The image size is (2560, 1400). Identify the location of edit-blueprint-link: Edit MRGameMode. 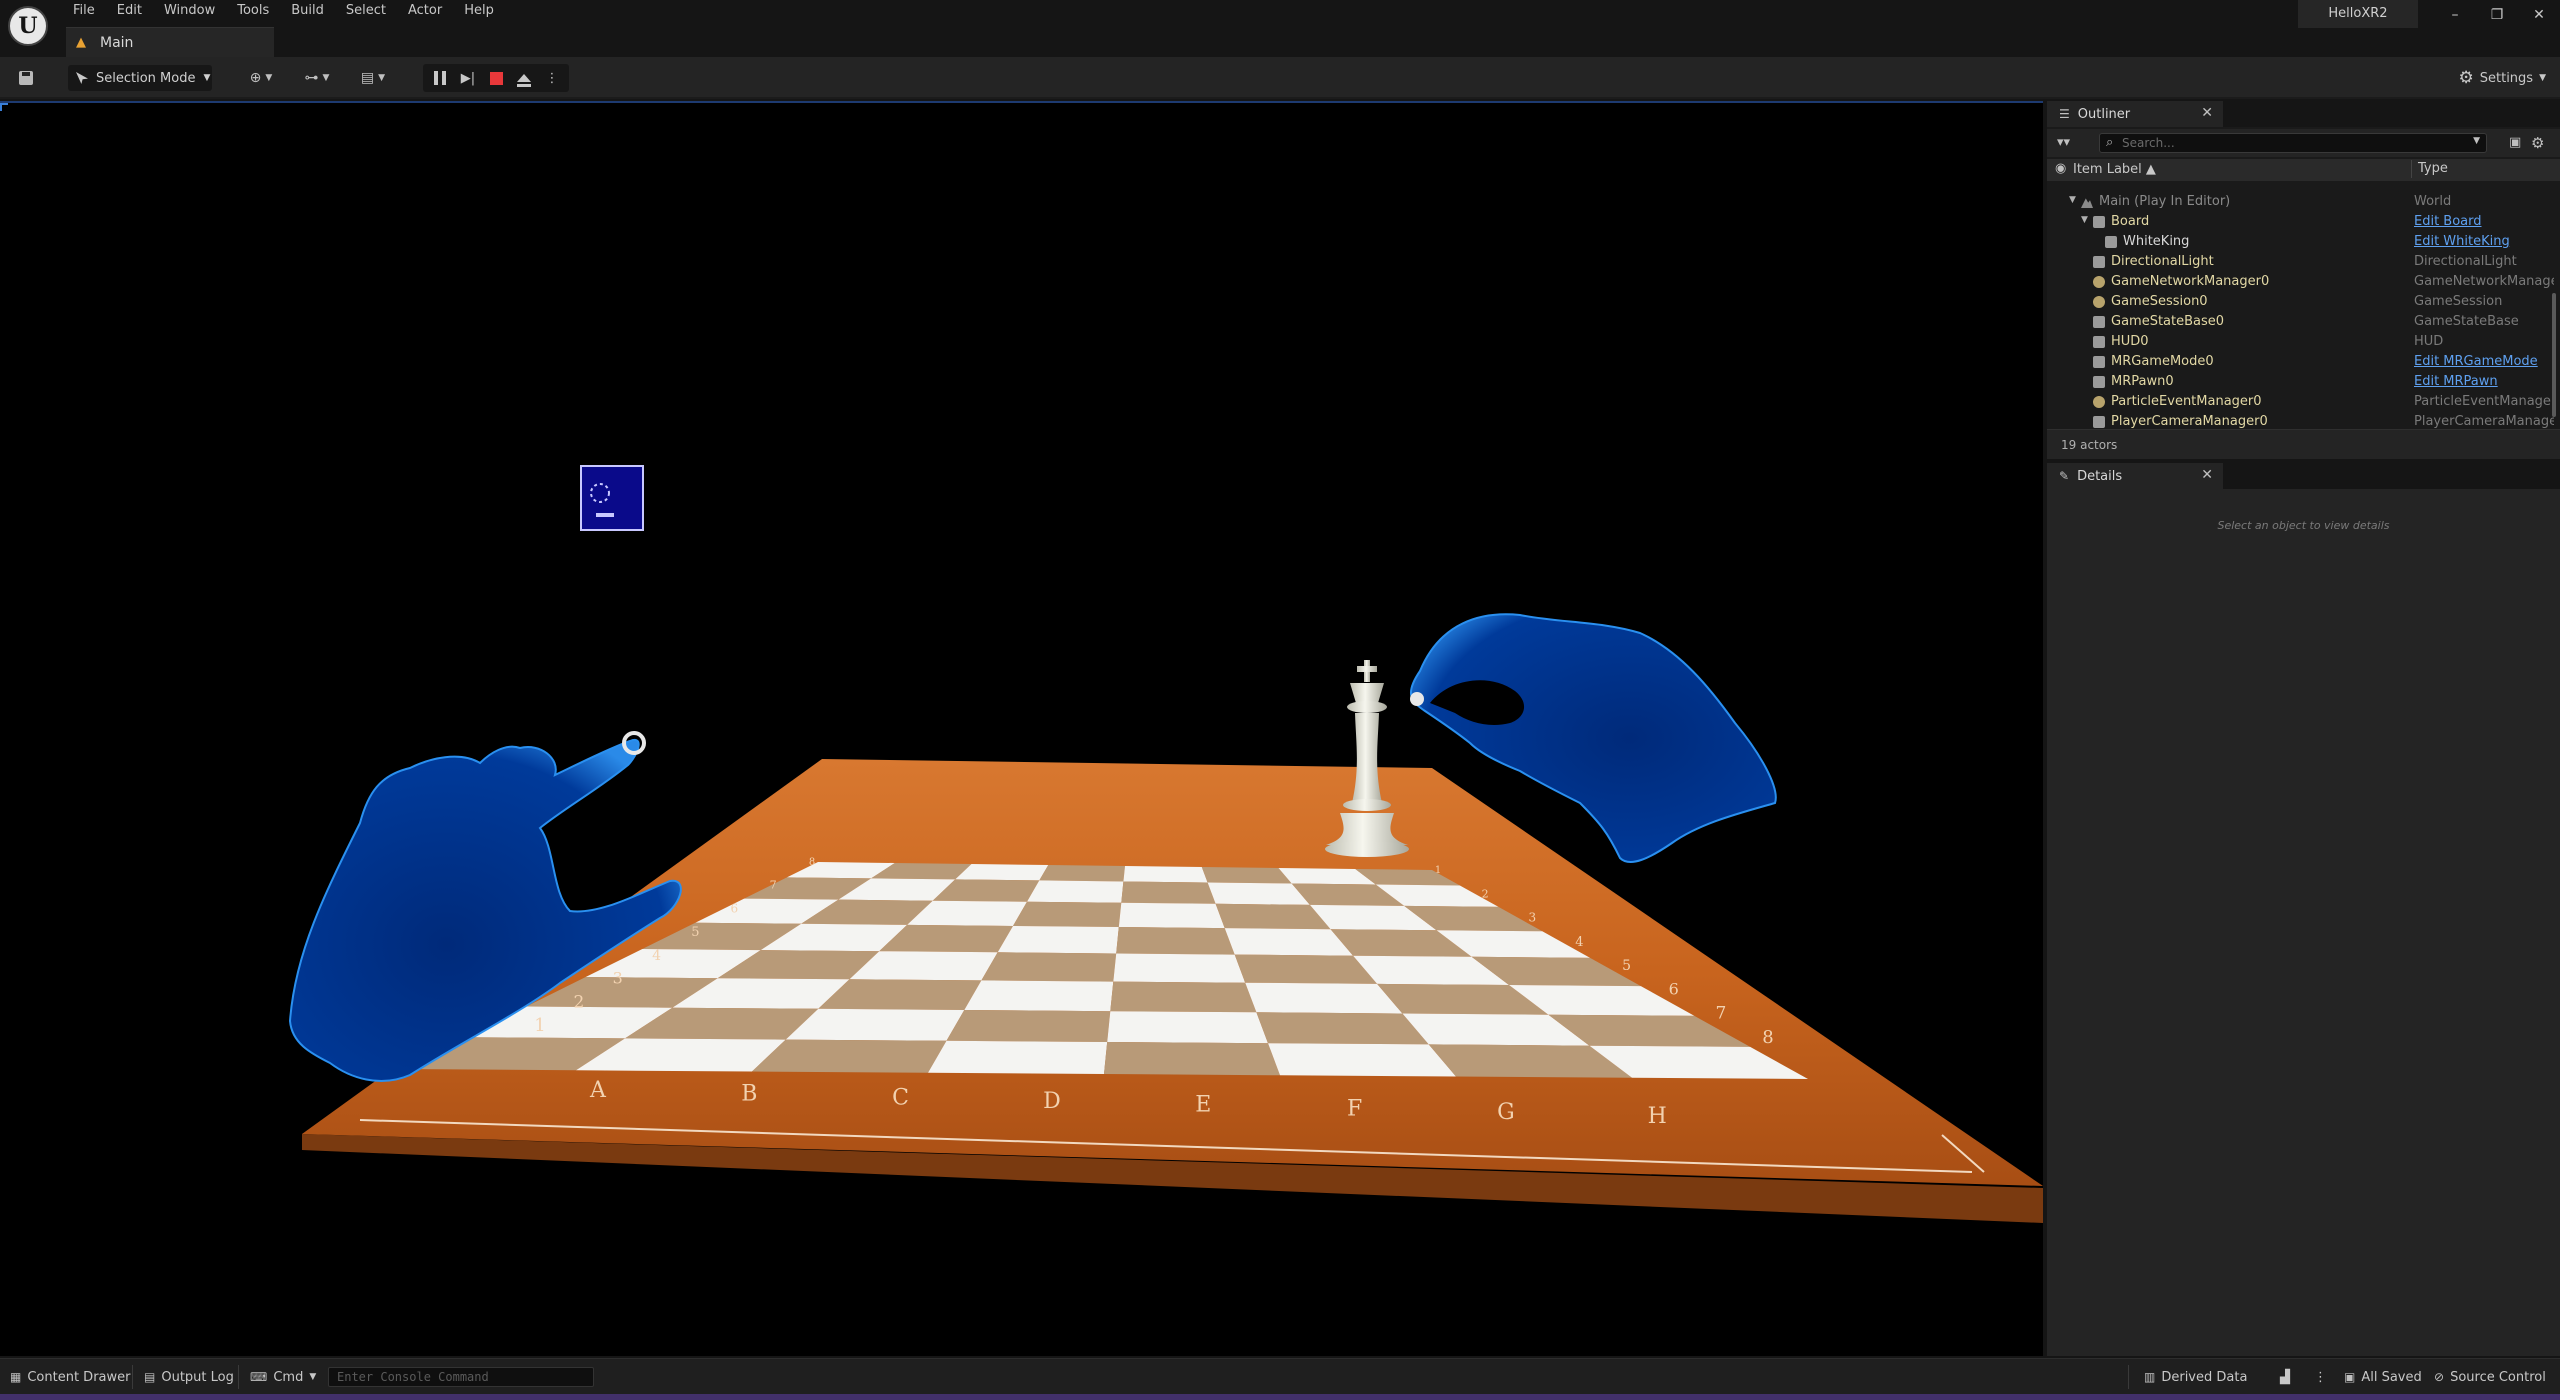
(2484, 361).